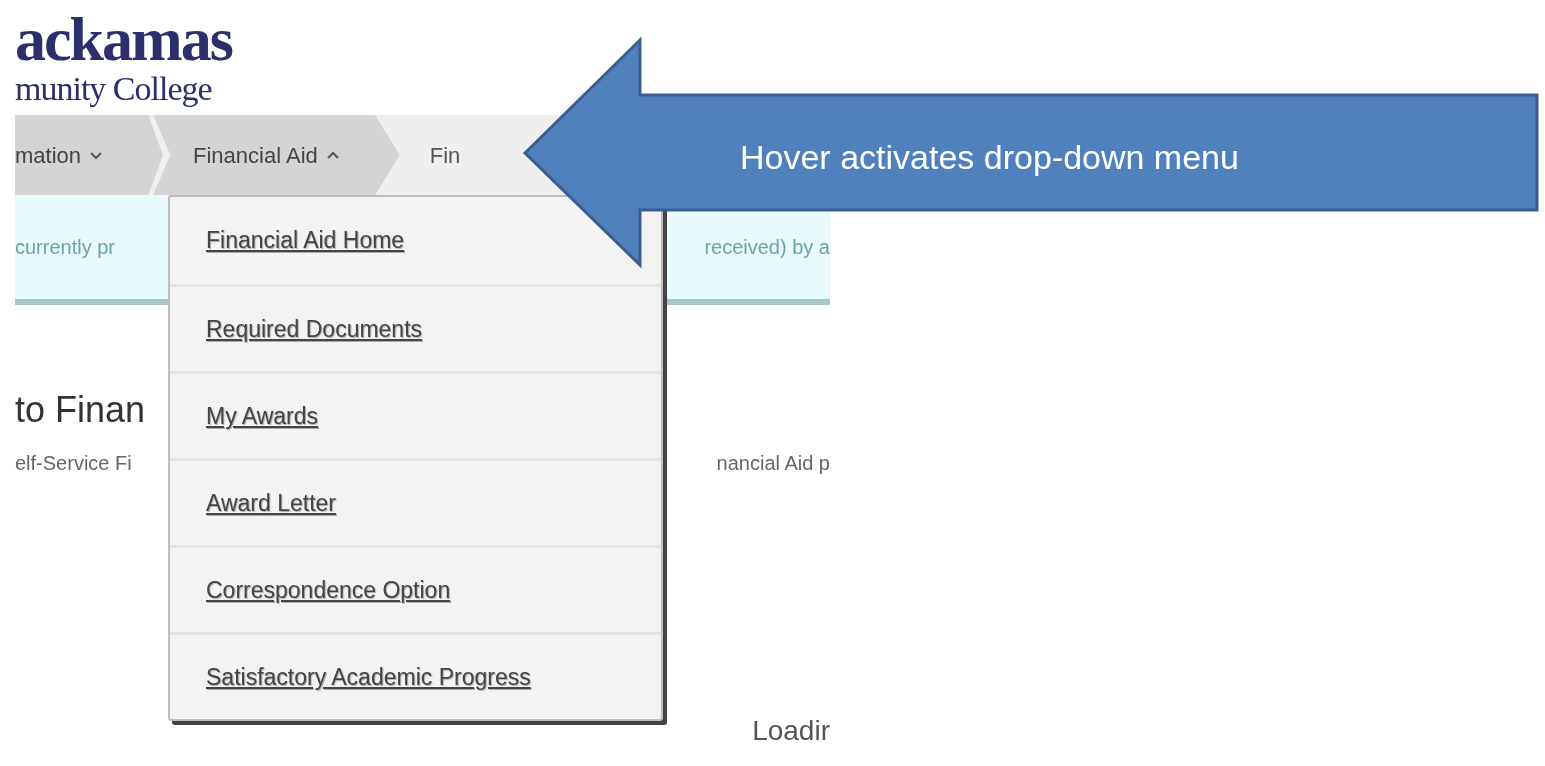  Describe the element at coordinates (791, 731) in the screenshot. I see `loading-text: Loadir` at that location.